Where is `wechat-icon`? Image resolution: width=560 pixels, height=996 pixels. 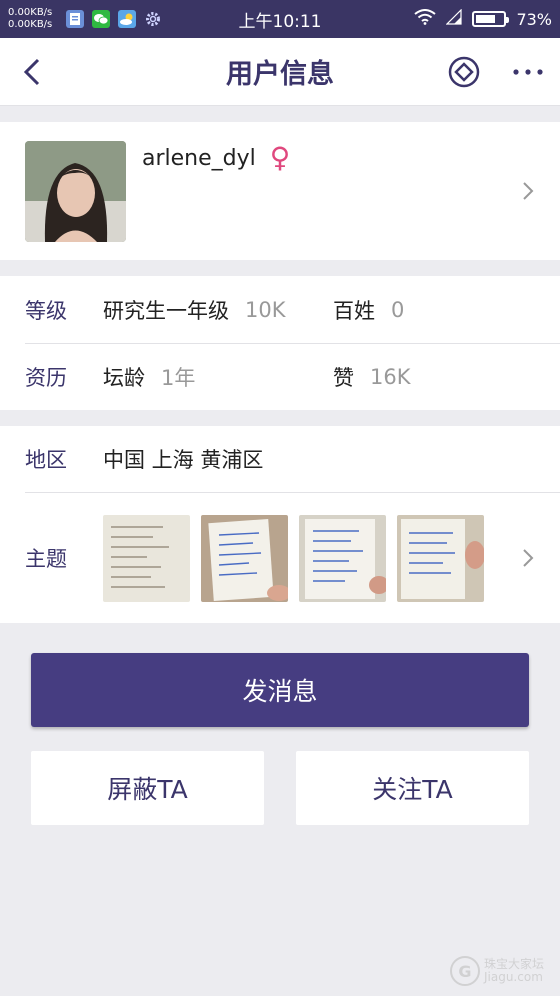
wechat-icon is located at coordinates (101, 19).